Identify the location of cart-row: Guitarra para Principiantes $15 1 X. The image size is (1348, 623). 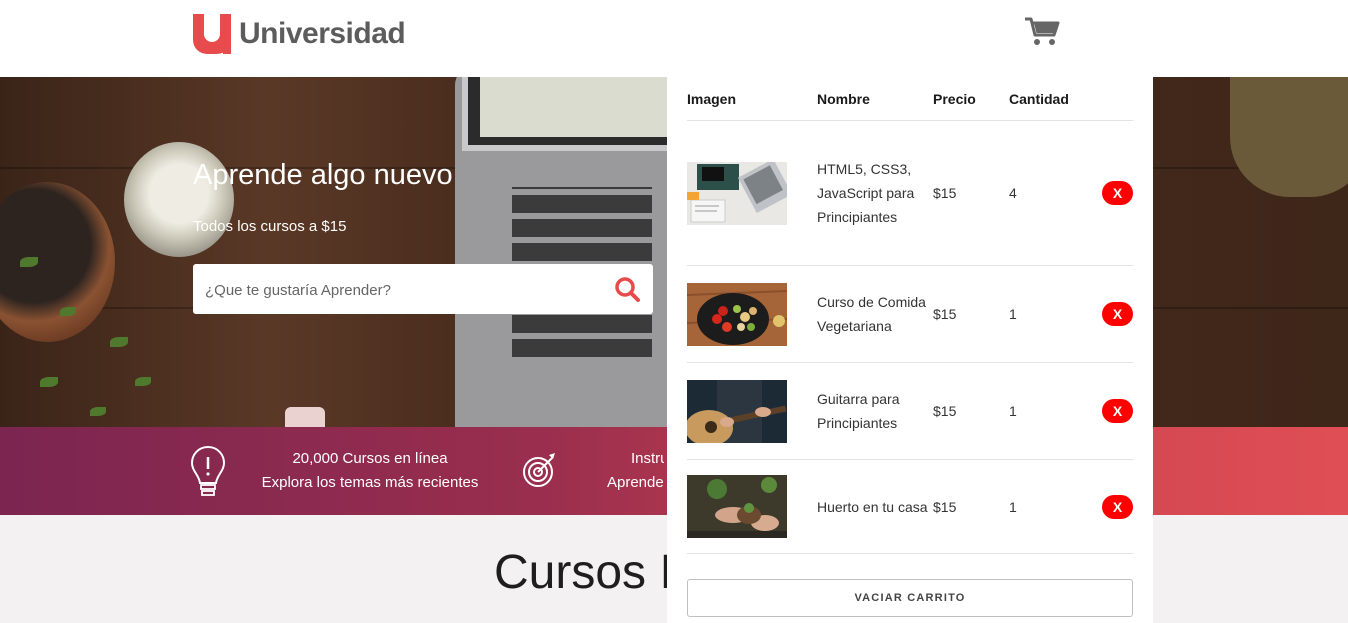
(910, 411).